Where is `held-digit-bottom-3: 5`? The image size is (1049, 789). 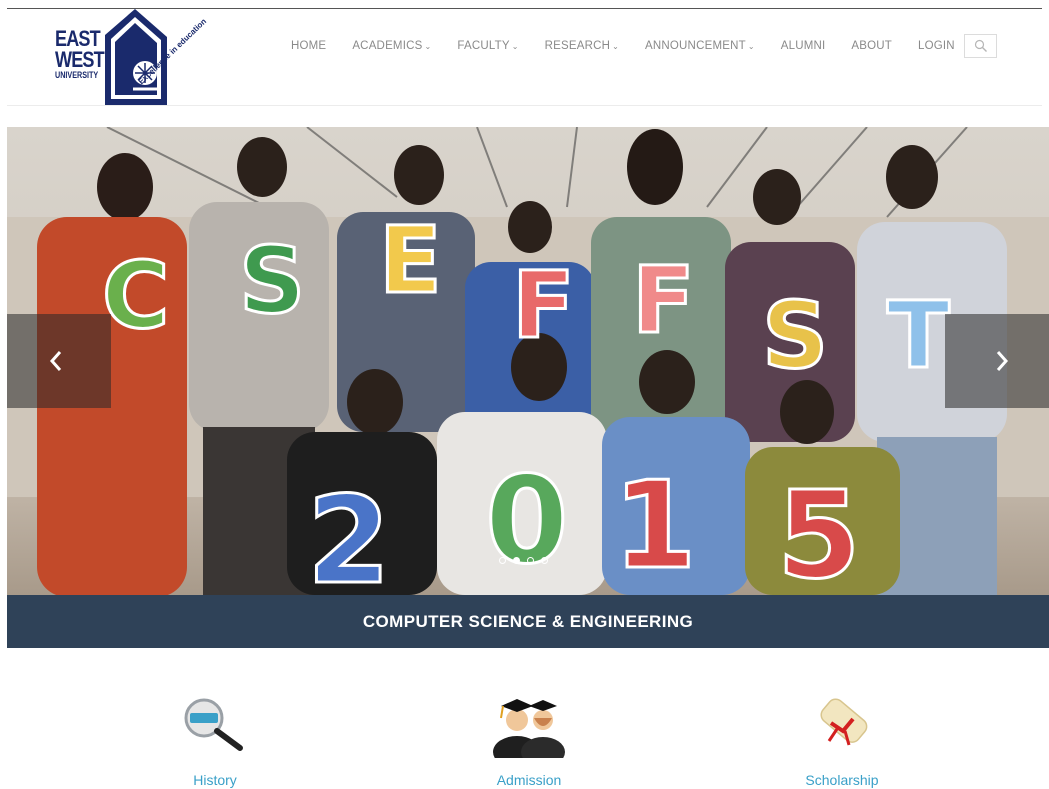 held-digit-bottom-3: 5 is located at coordinates (819, 531).